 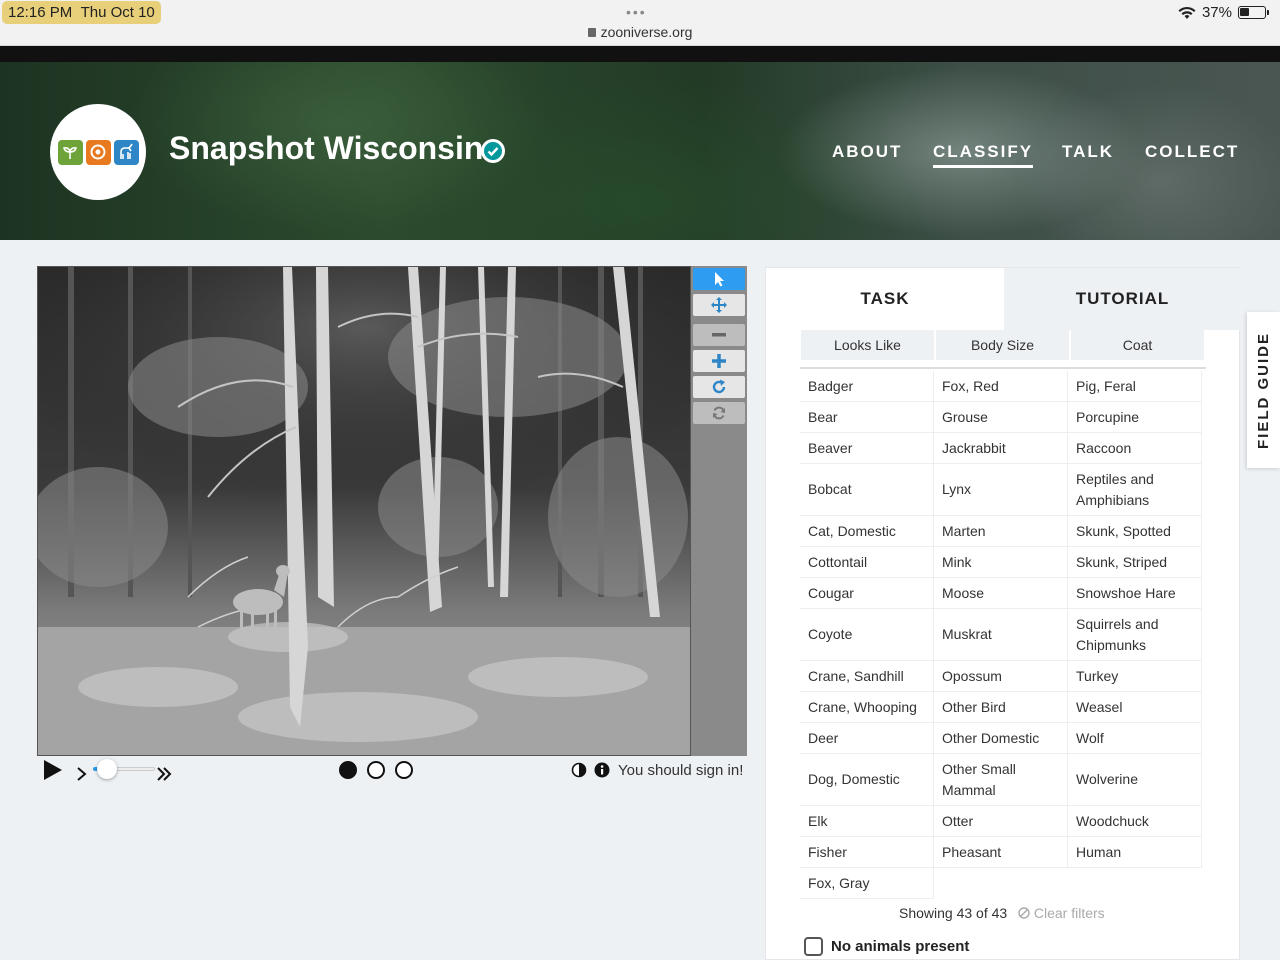 I want to click on minus-icon, so click(x=719, y=335).